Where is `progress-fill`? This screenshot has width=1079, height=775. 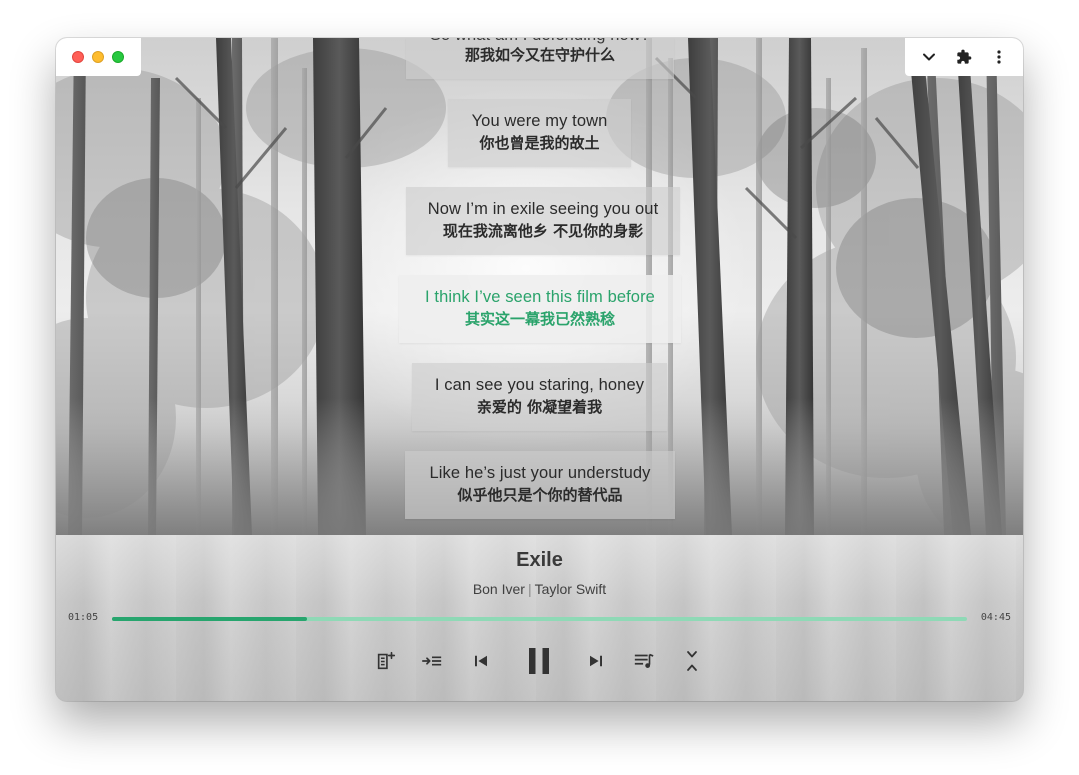
progress-fill is located at coordinates (209, 619).